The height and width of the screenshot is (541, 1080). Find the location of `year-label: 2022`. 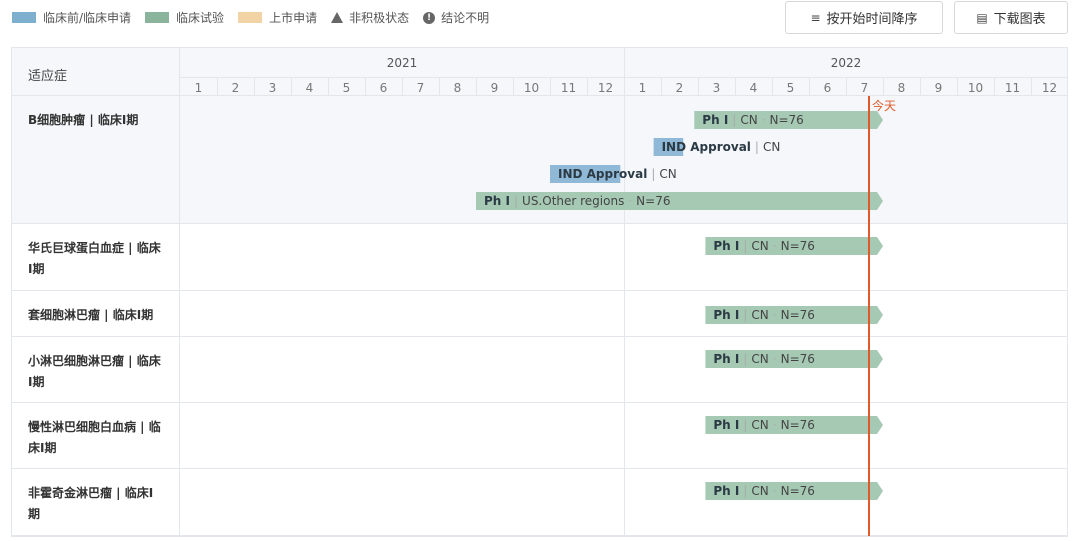

year-label: 2022 is located at coordinates (846, 63).